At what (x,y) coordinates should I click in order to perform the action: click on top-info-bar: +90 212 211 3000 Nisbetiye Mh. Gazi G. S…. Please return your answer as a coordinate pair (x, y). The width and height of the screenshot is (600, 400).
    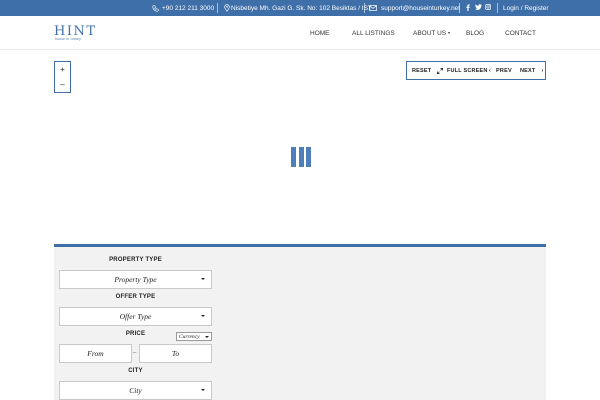
    Looking at the image, I should click on (300, 8).